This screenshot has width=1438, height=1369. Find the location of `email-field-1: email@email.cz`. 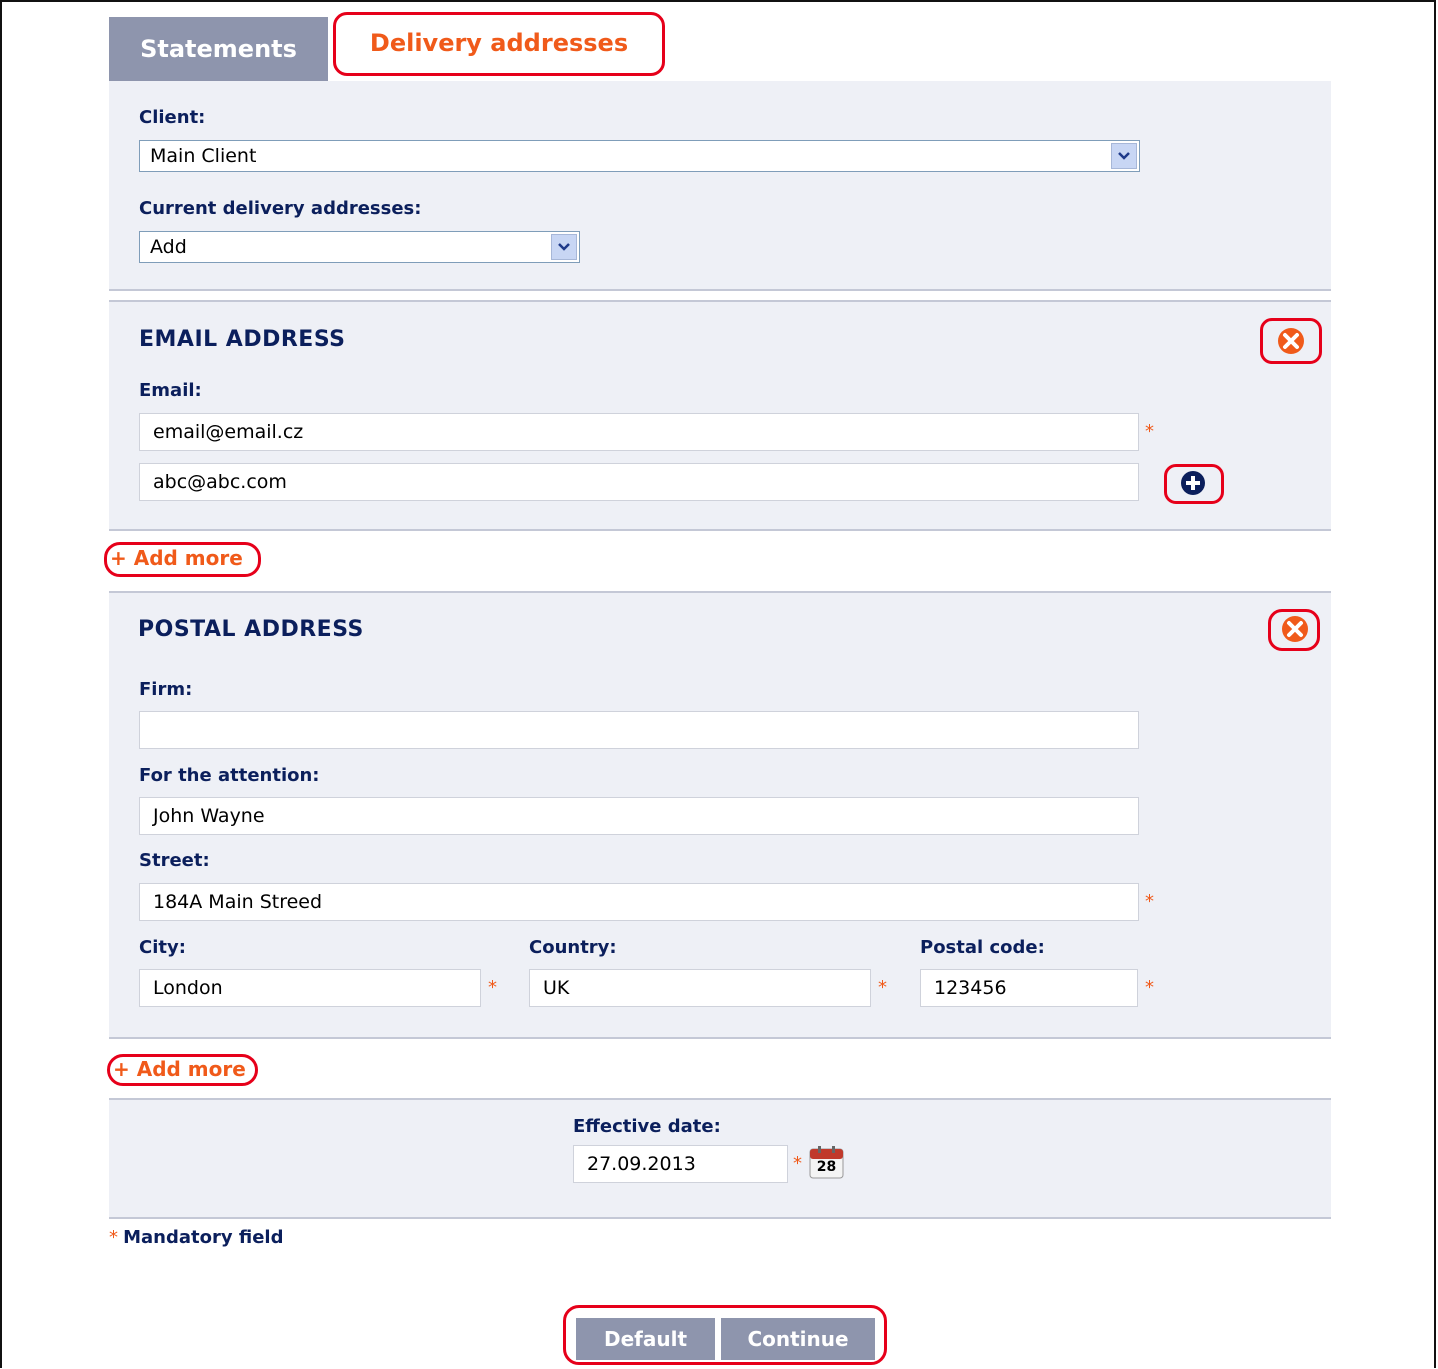

email-field-1: email@email.cz is located at coordinates (639, 432).